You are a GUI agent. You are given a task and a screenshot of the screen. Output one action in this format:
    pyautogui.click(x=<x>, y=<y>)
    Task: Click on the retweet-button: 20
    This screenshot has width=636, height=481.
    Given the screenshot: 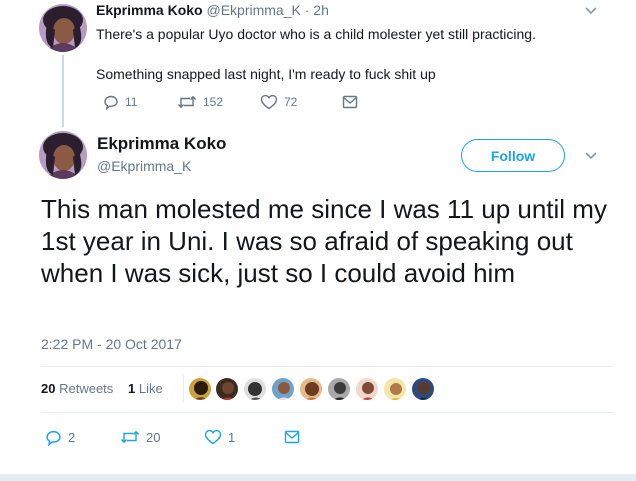 What is the action you would take?
    pyautogui.click(x=140, y=437)
    